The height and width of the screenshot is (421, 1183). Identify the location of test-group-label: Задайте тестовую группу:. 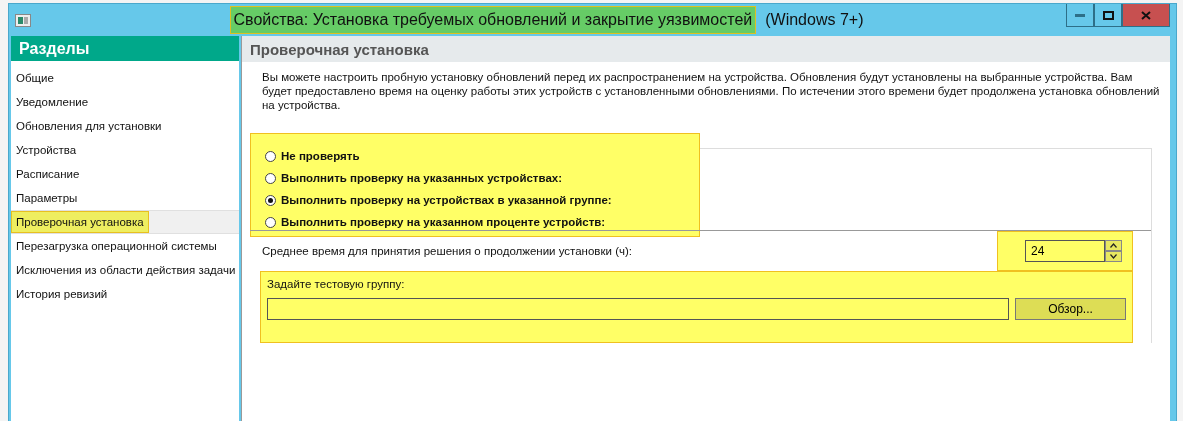
(336, 284).